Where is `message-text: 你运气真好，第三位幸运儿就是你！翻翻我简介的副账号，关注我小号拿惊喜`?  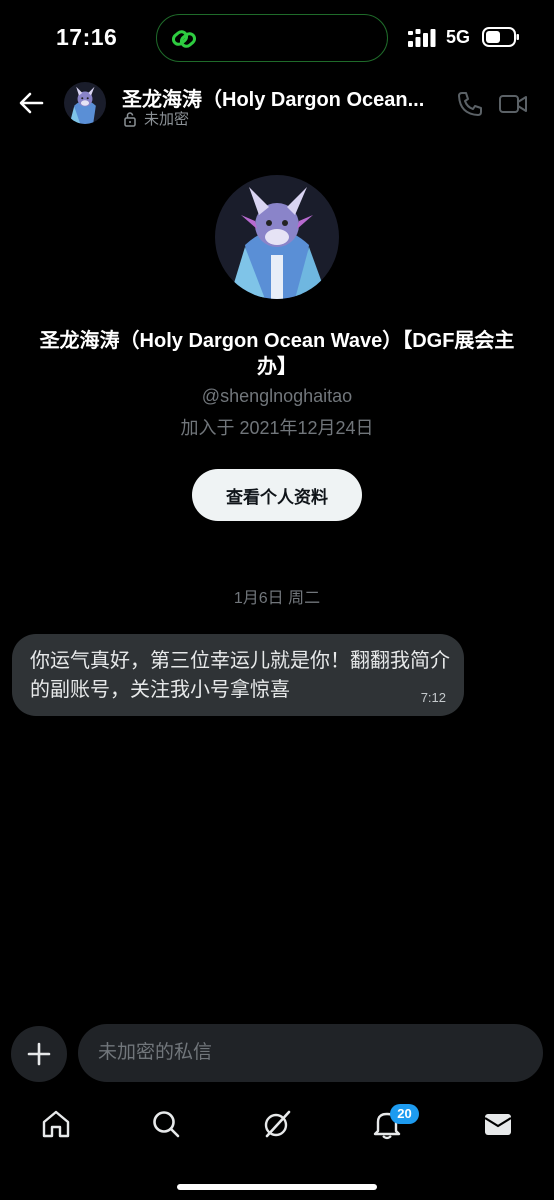 message-text: 你运气真好，第三位幸运儿就是你！翻翻我简介的副账号，关注我小号拿惊喜 is located at coordinates (240, 675).